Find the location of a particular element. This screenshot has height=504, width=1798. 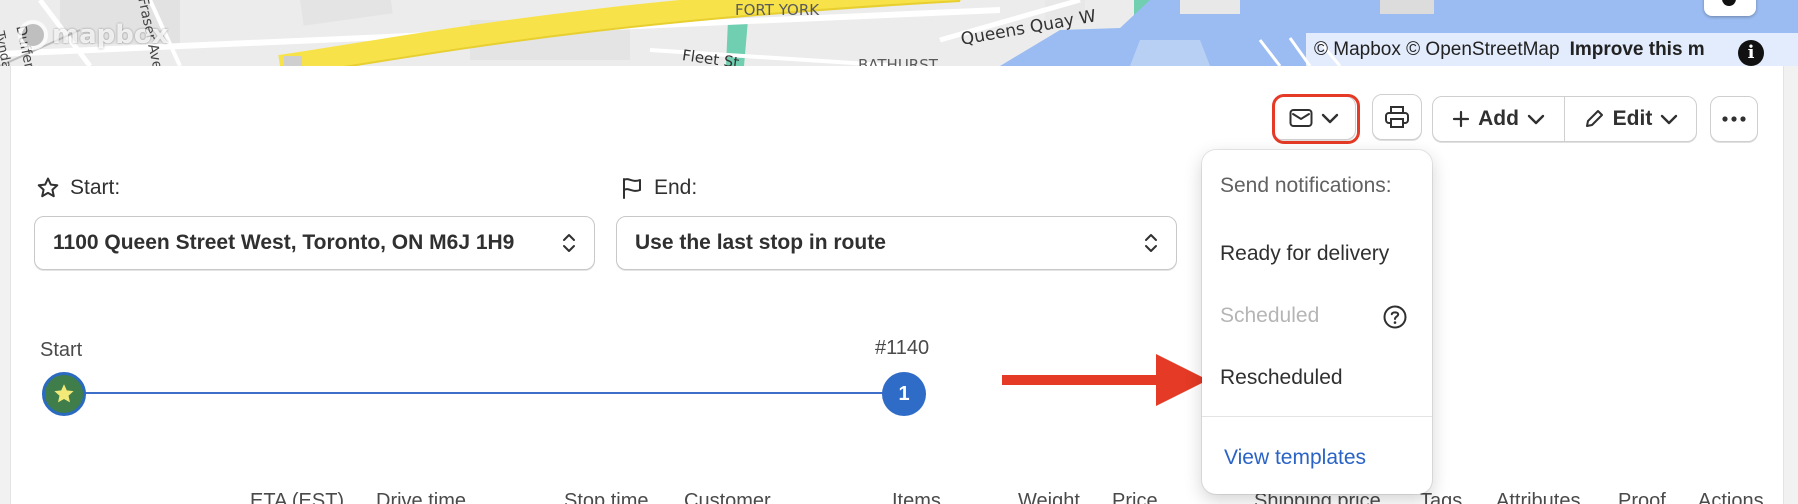

edit-button: Edit is located at coordinates (1630, 119).